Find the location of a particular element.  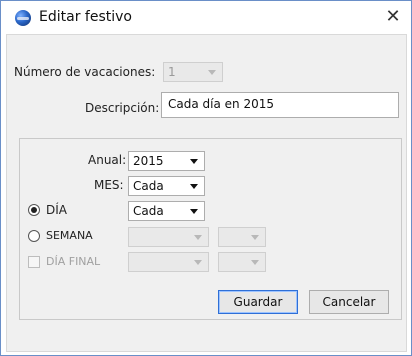

descripcion-value: Cada día en 2015 is located at coordinates (221, 104).